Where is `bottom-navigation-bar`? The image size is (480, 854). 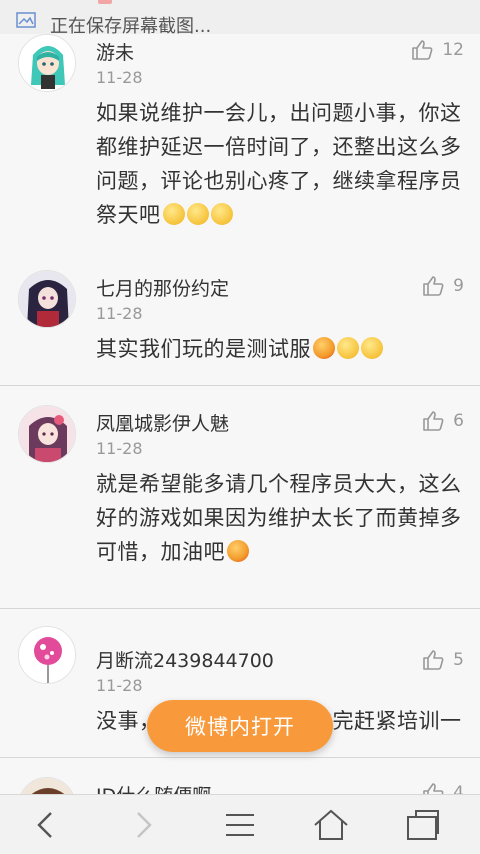 bottom-navigation-bar is located at coordinates (240, 824).